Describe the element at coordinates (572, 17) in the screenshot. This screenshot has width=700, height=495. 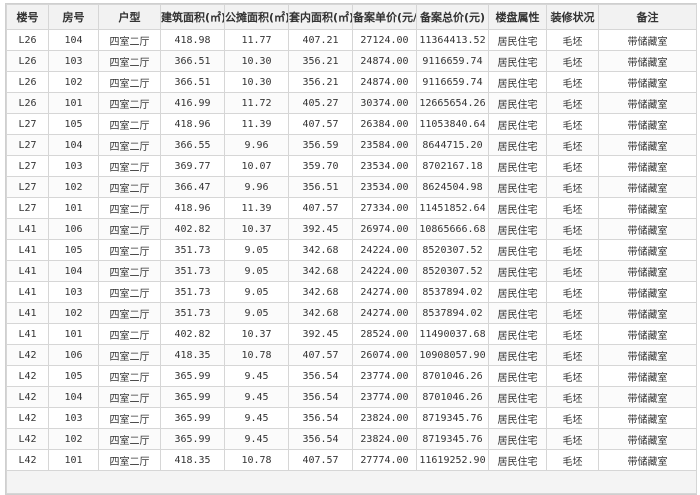
I see `column-header-decoration: 装修状况` at that location.